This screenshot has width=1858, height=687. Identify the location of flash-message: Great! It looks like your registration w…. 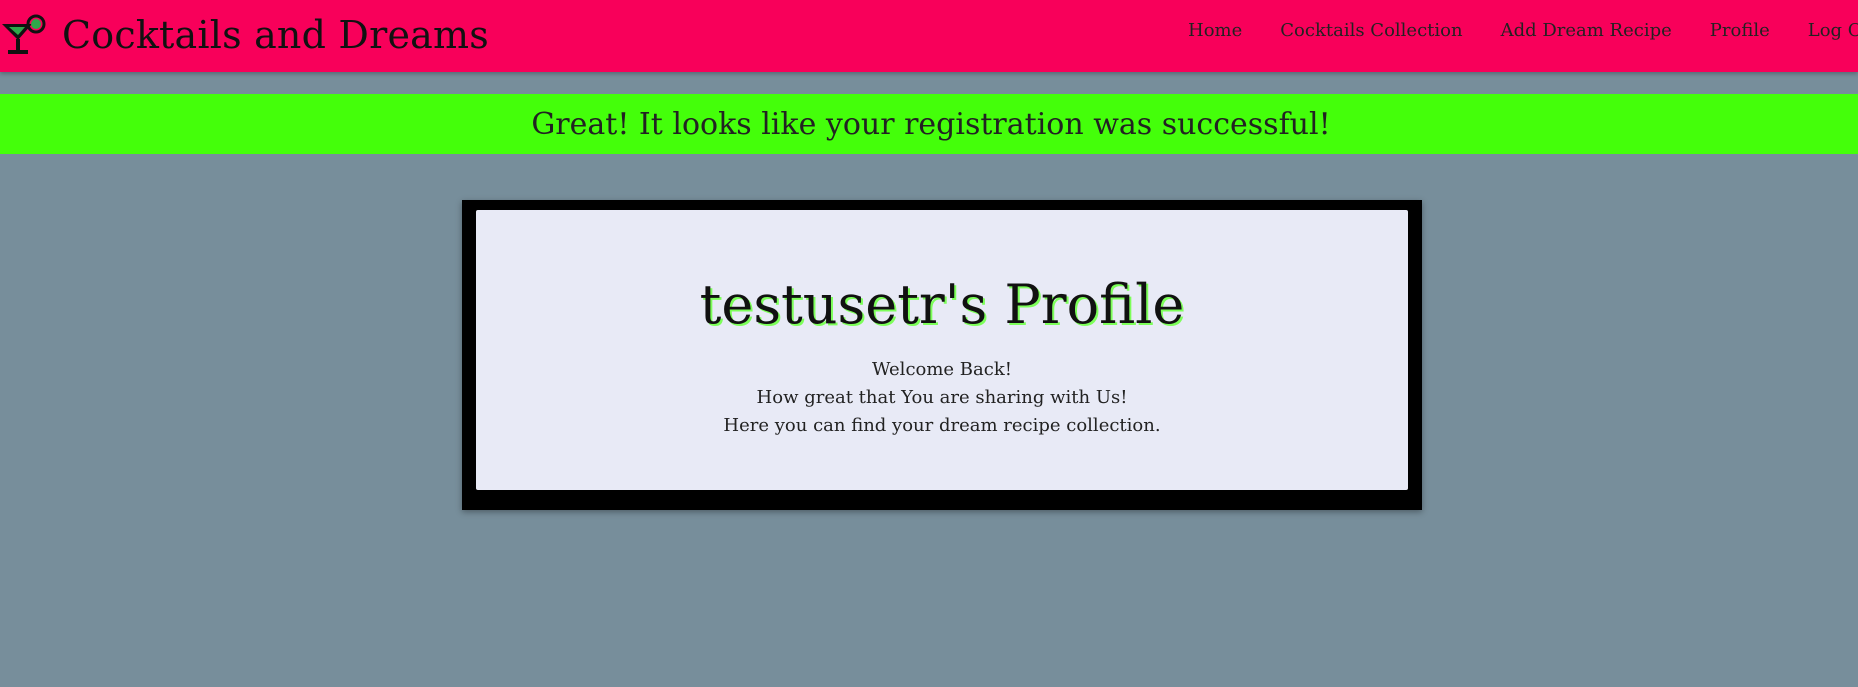
(931, 124).